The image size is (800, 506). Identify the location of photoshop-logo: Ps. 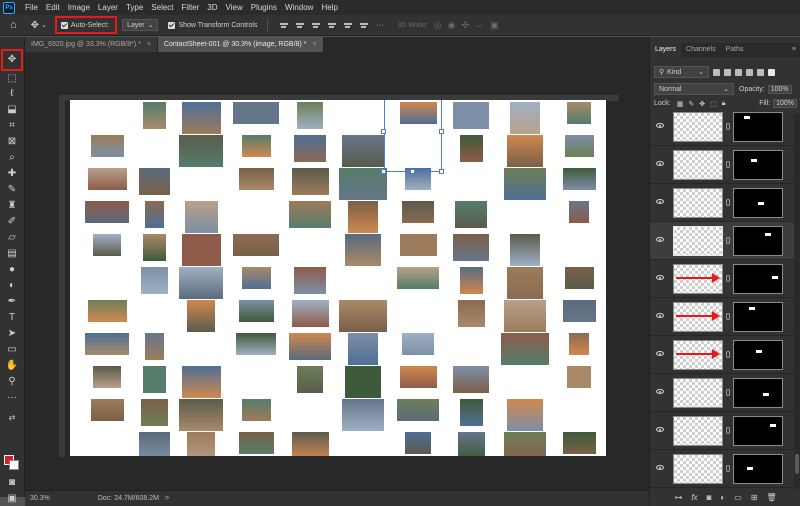
(9, 7).